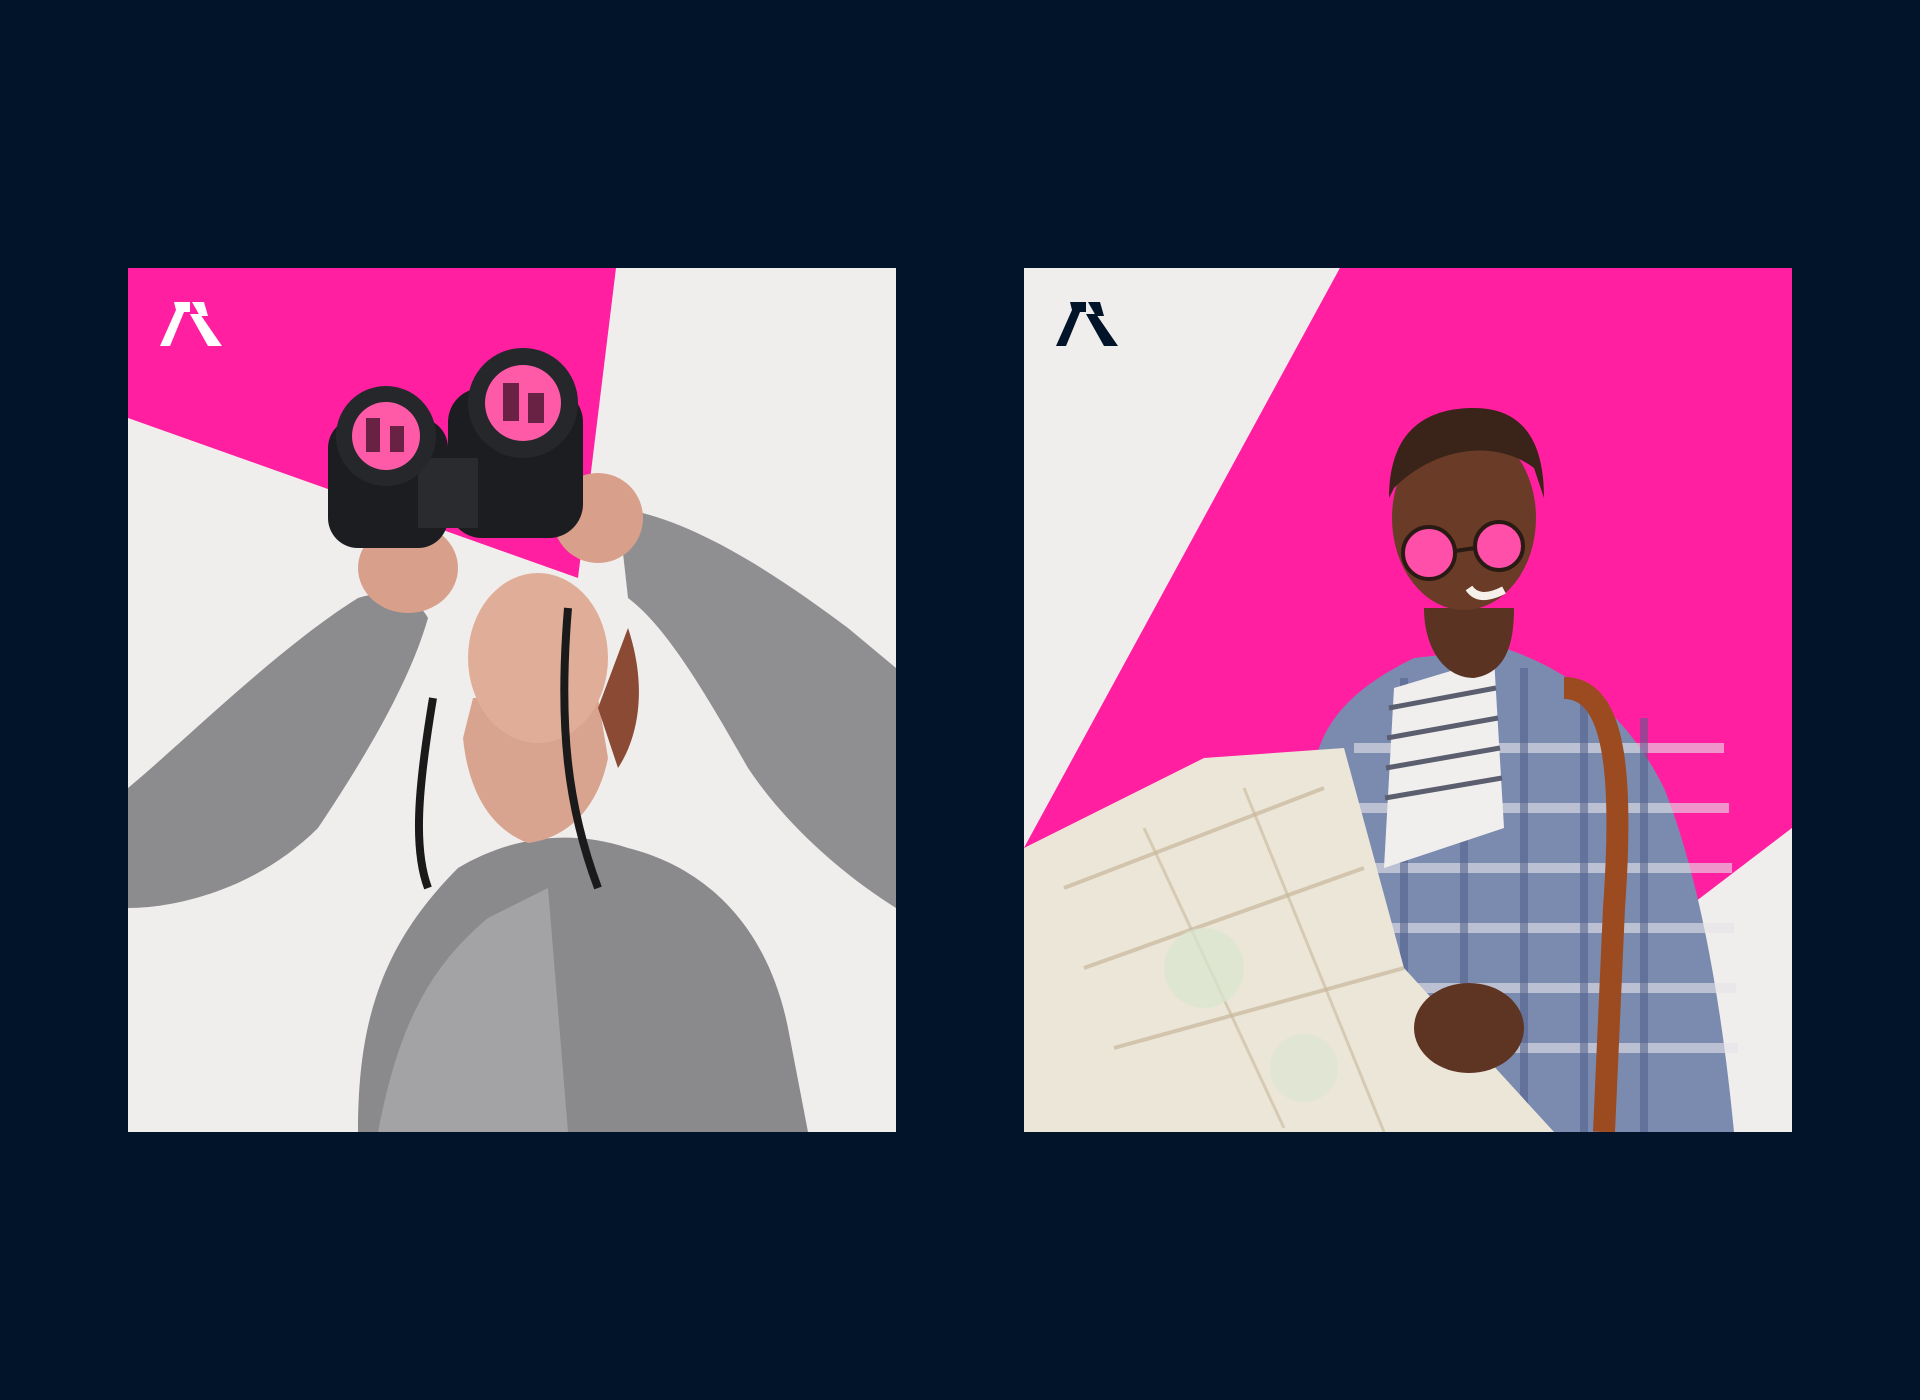 This screenshot has height=1400, width=1920. I want to click on binocular-bridge, so click(448, 493).